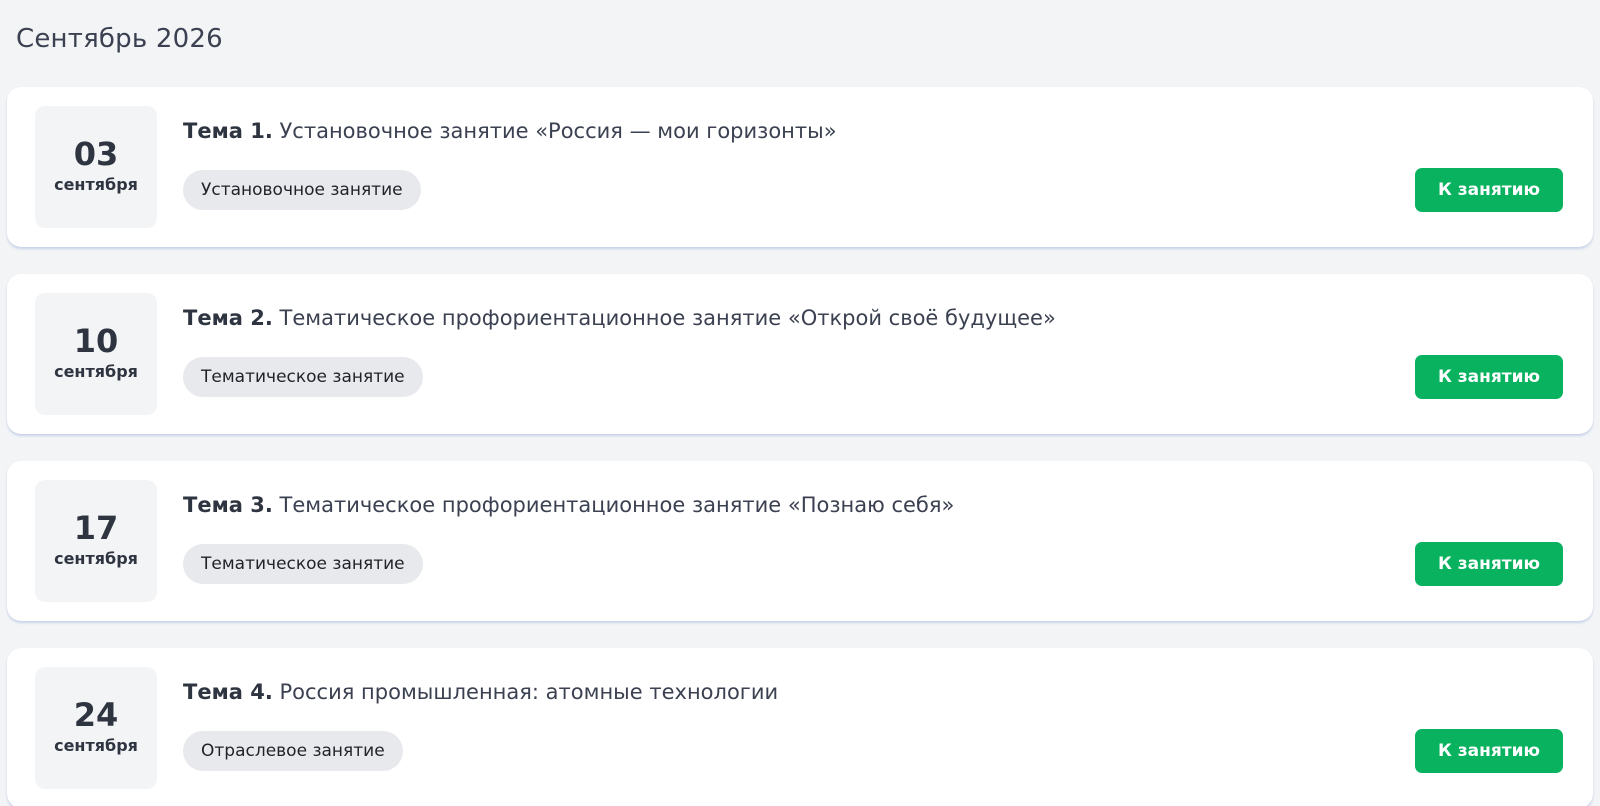  Describe the element at coordinates (529, 692) in the screenshot. I see `lesson-title-text: Россия промышленная: атомные технологии` at that location.